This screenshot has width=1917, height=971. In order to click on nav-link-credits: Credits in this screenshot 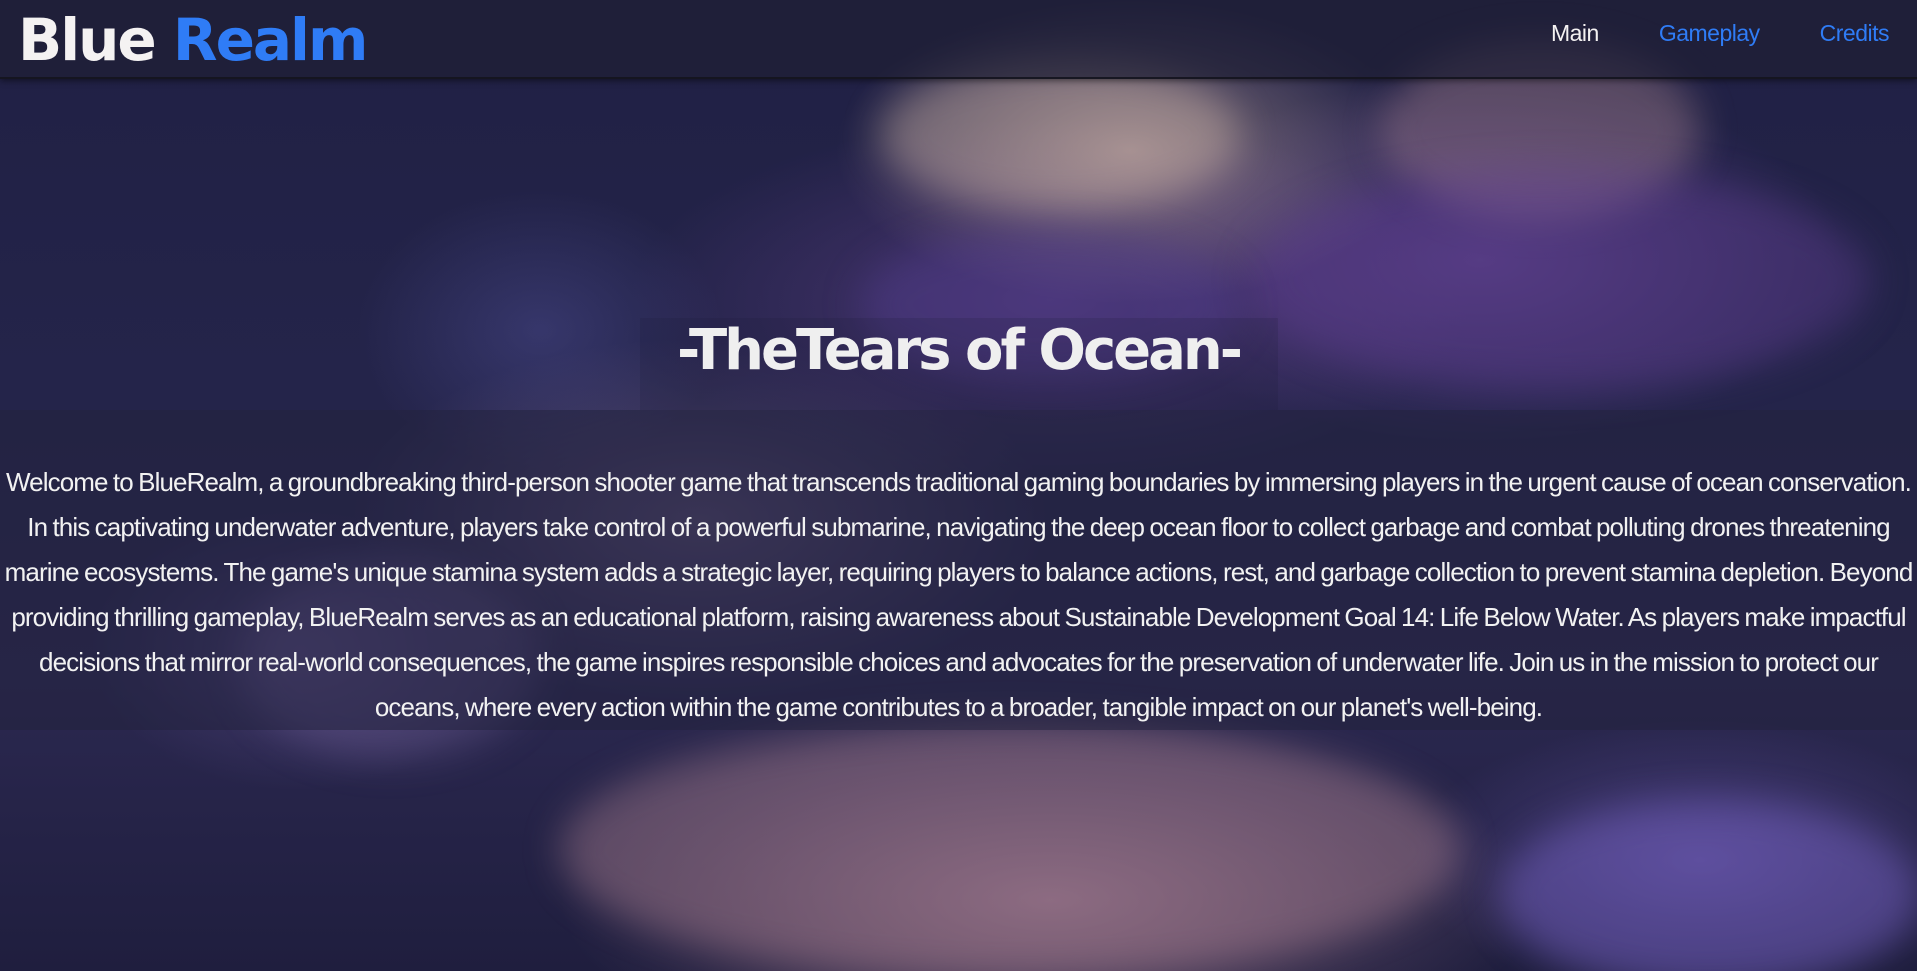, I will do `click(1855, 33)`.